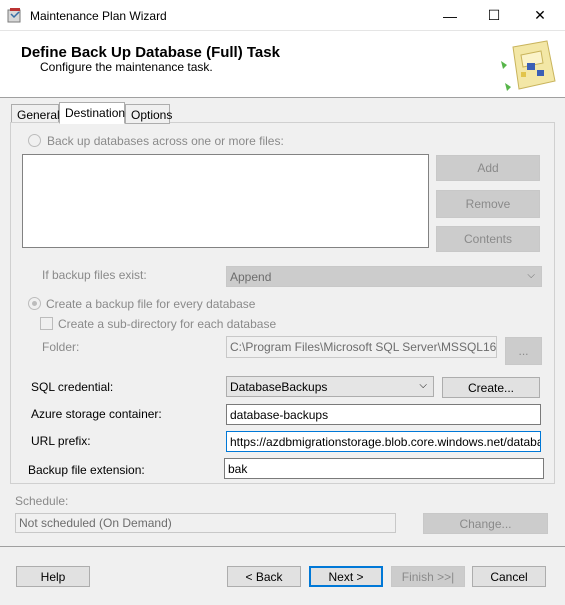 Image resolution: width=565 pixels, height=605 pixels. What do you see at coordinates (494, 15) in the screenshot?
I see `maximize-button: ☐` at bounding box center [494, 15].